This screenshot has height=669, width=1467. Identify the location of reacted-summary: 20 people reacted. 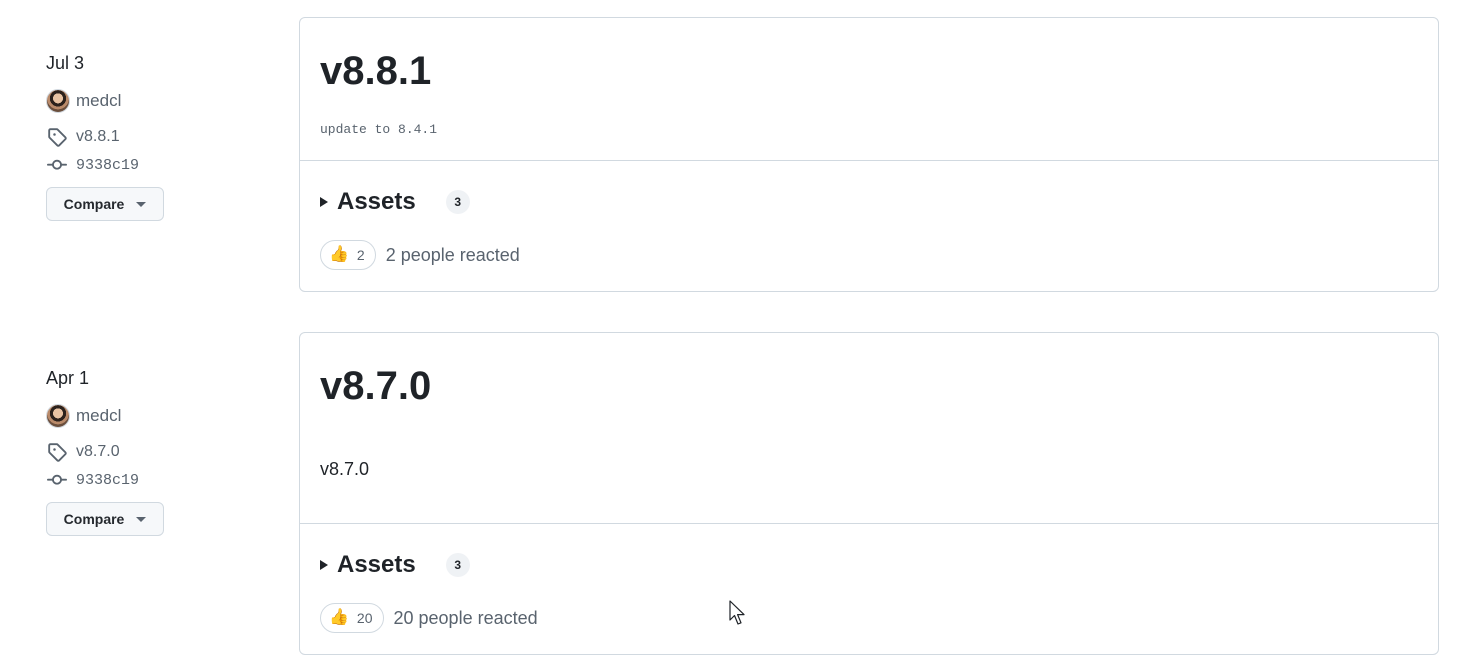
(465, 617).